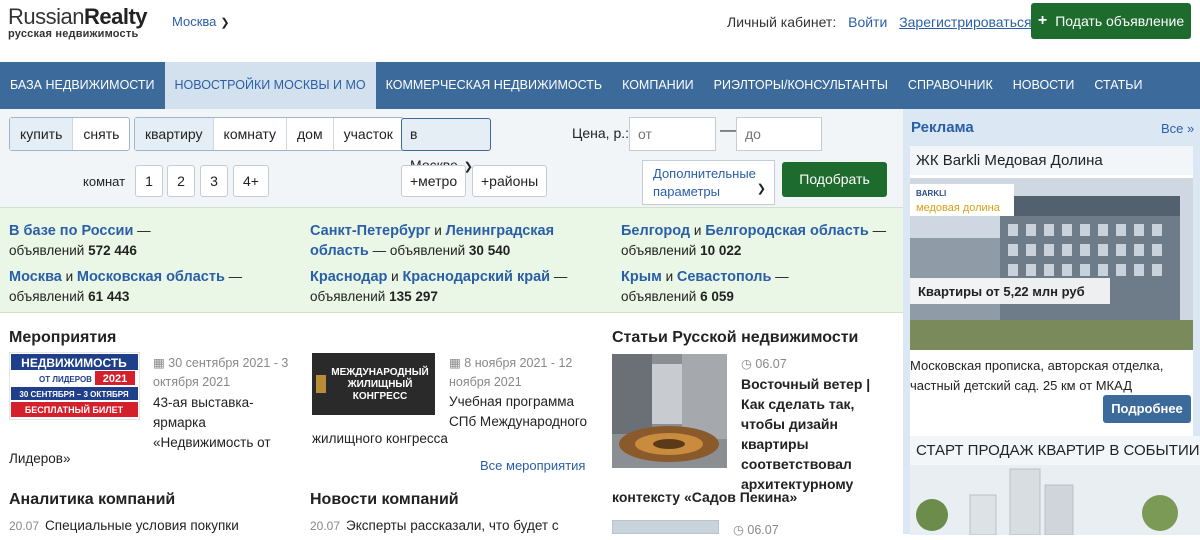 This screenshot has width=1200, height=540. What do you see at coordinates (1147, 409) in the screenshot?
I see `ad1-more-button: Подробнее` at bounding box center [1147, 409].